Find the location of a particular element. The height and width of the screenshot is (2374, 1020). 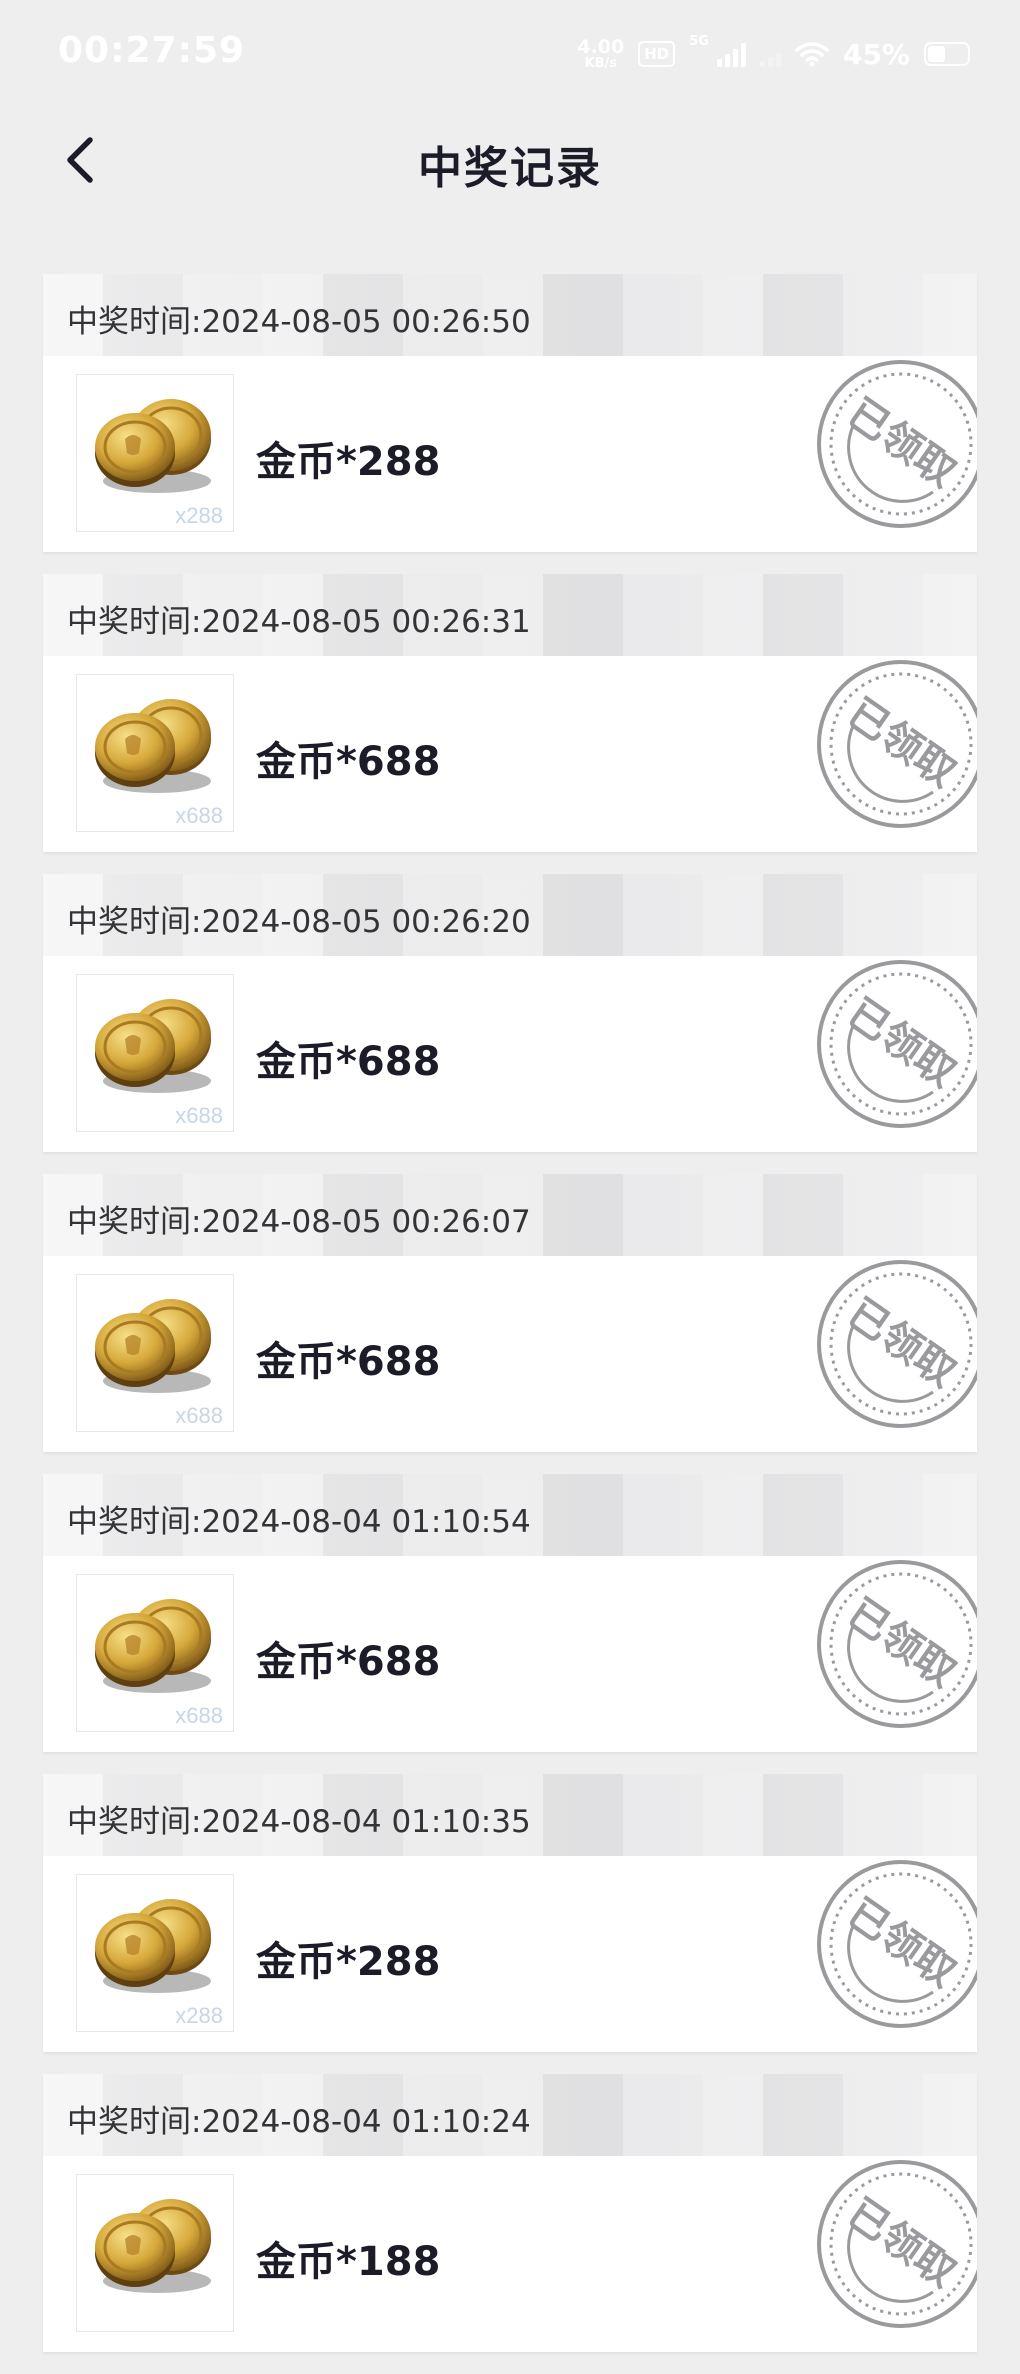

prize-item-thumbnail is located at coordinates (155, 2253).